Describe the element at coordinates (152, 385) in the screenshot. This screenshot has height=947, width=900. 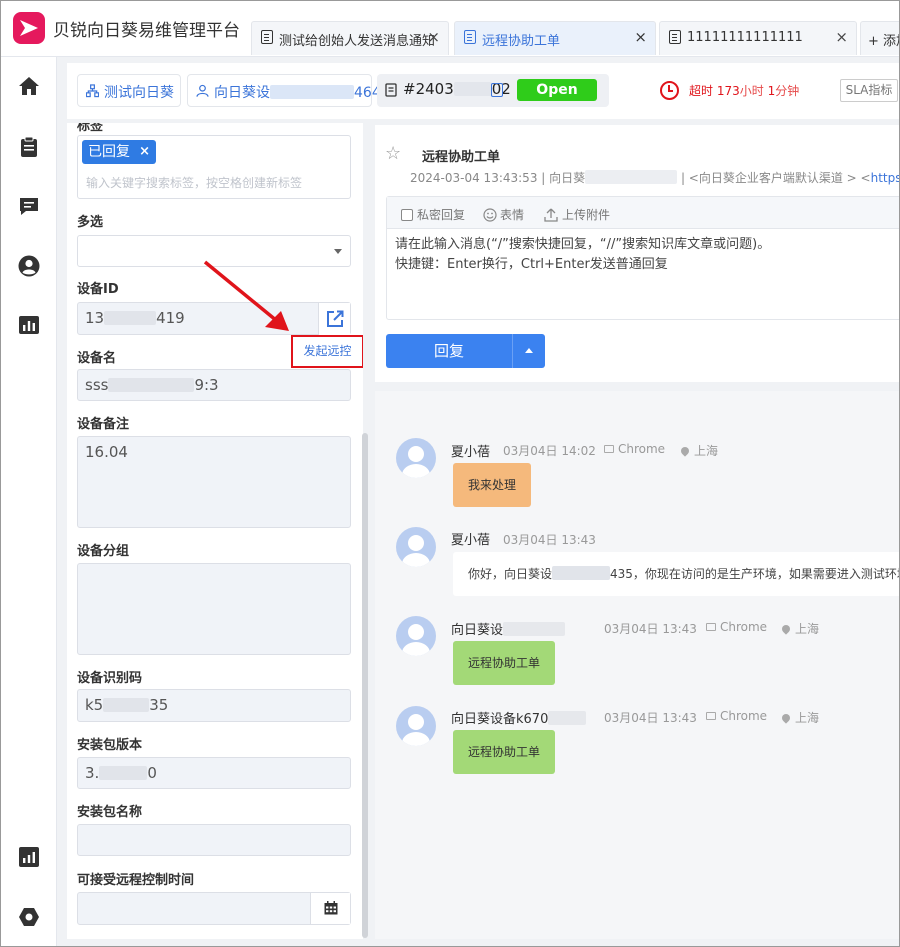
I see `device-name-value: sss 9:3` at that location.